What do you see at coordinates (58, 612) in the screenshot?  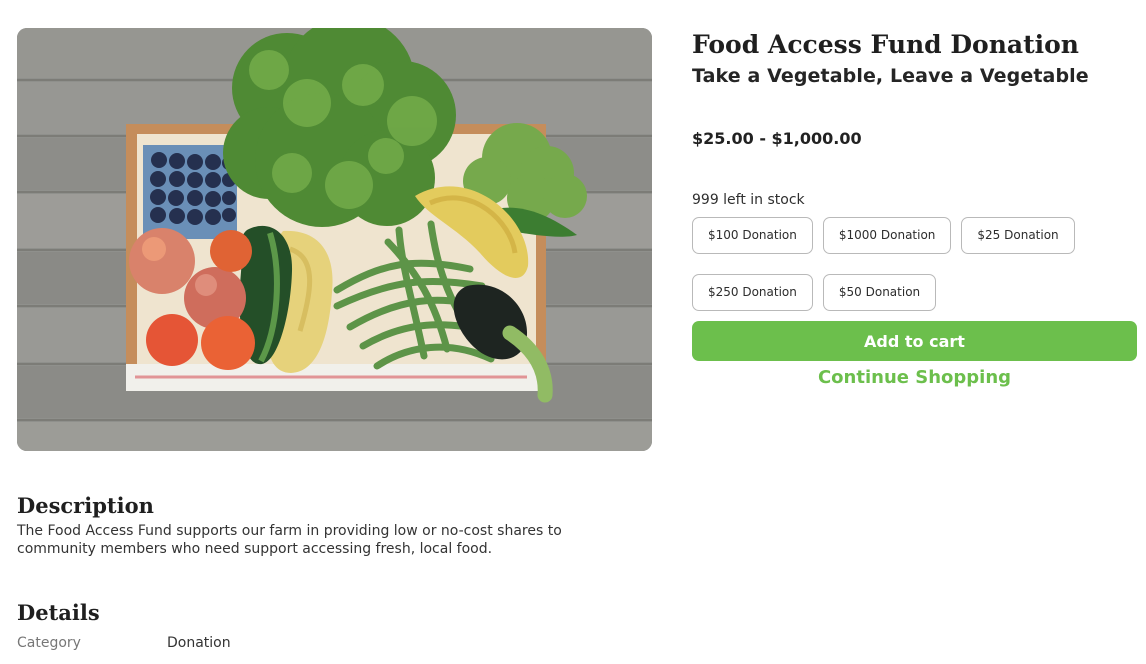 I see `details-heading: Details` at bounding box center [58, 612].